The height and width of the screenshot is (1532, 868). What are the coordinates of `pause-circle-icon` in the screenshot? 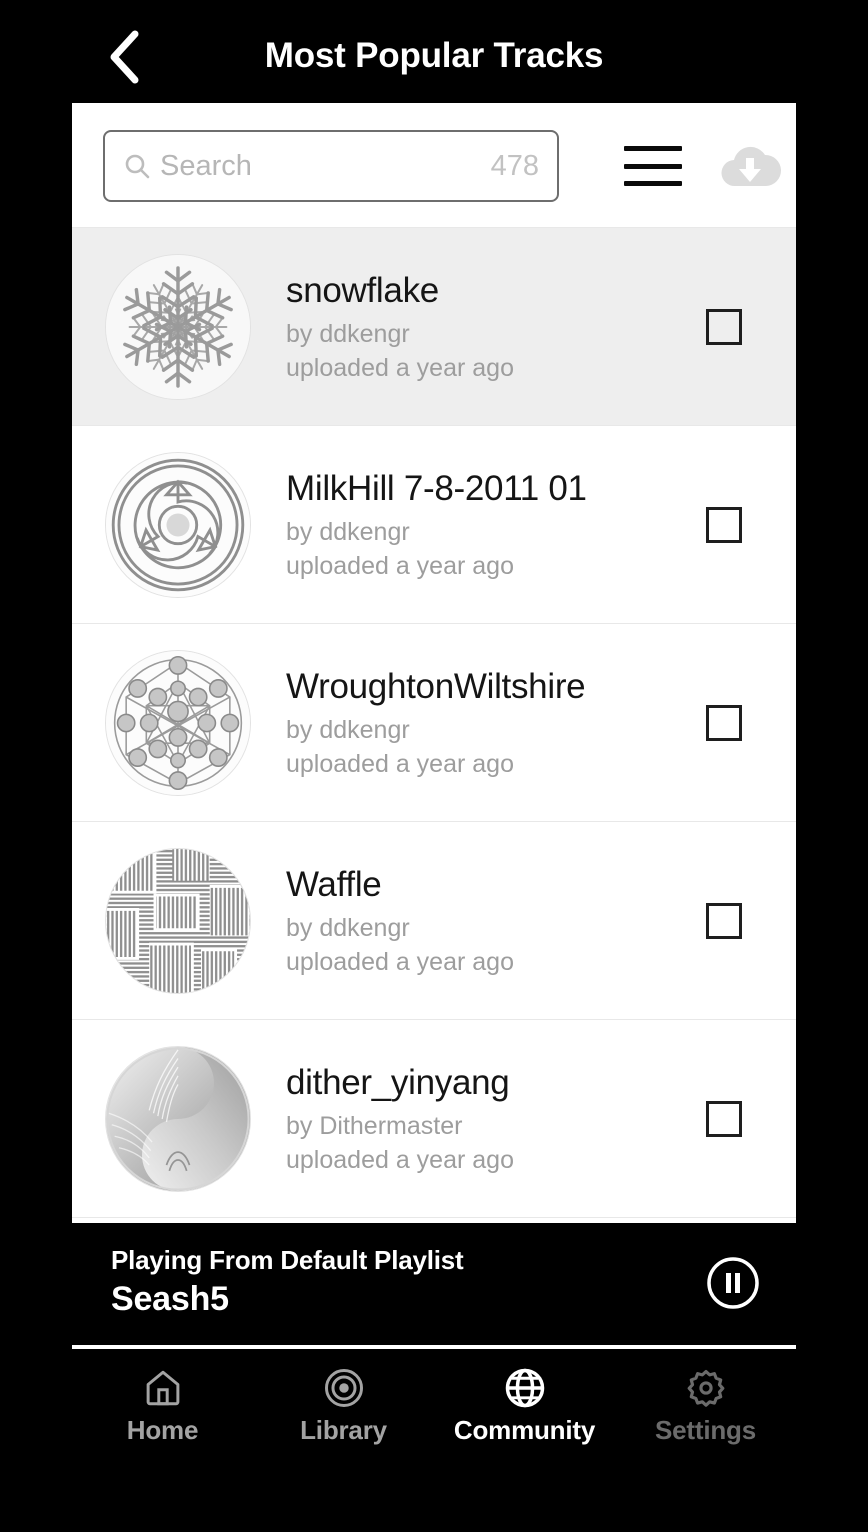 It's located at (733, 1283).